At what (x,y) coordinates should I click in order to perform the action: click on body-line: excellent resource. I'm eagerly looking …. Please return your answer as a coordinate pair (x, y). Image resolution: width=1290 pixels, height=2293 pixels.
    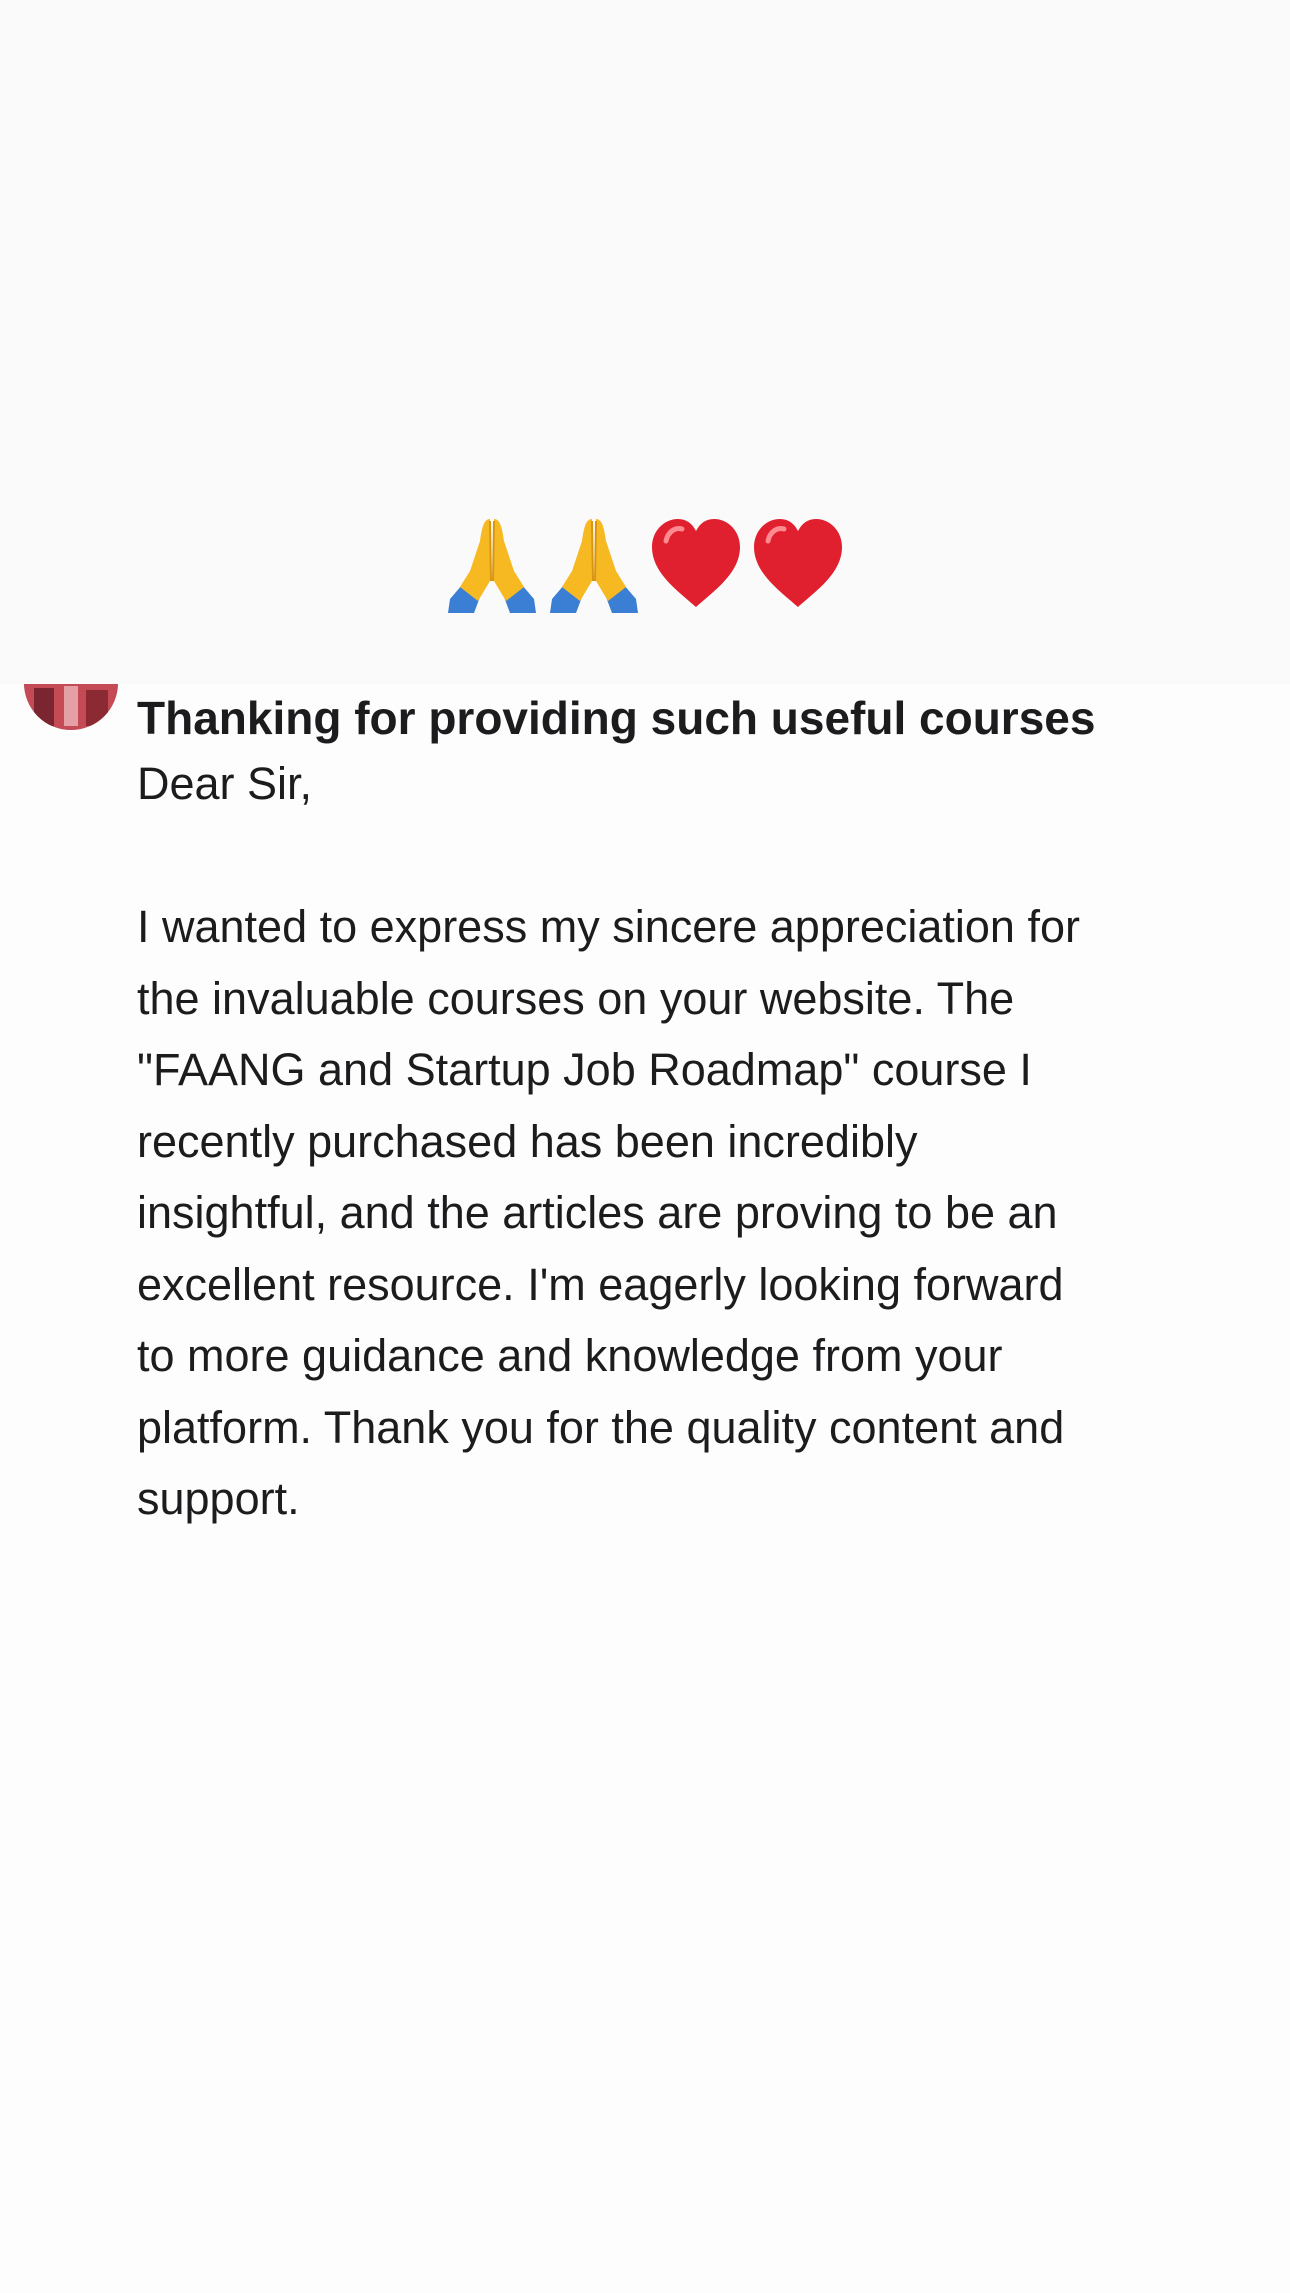
    Looking at the image, I should click on (600, 1284).